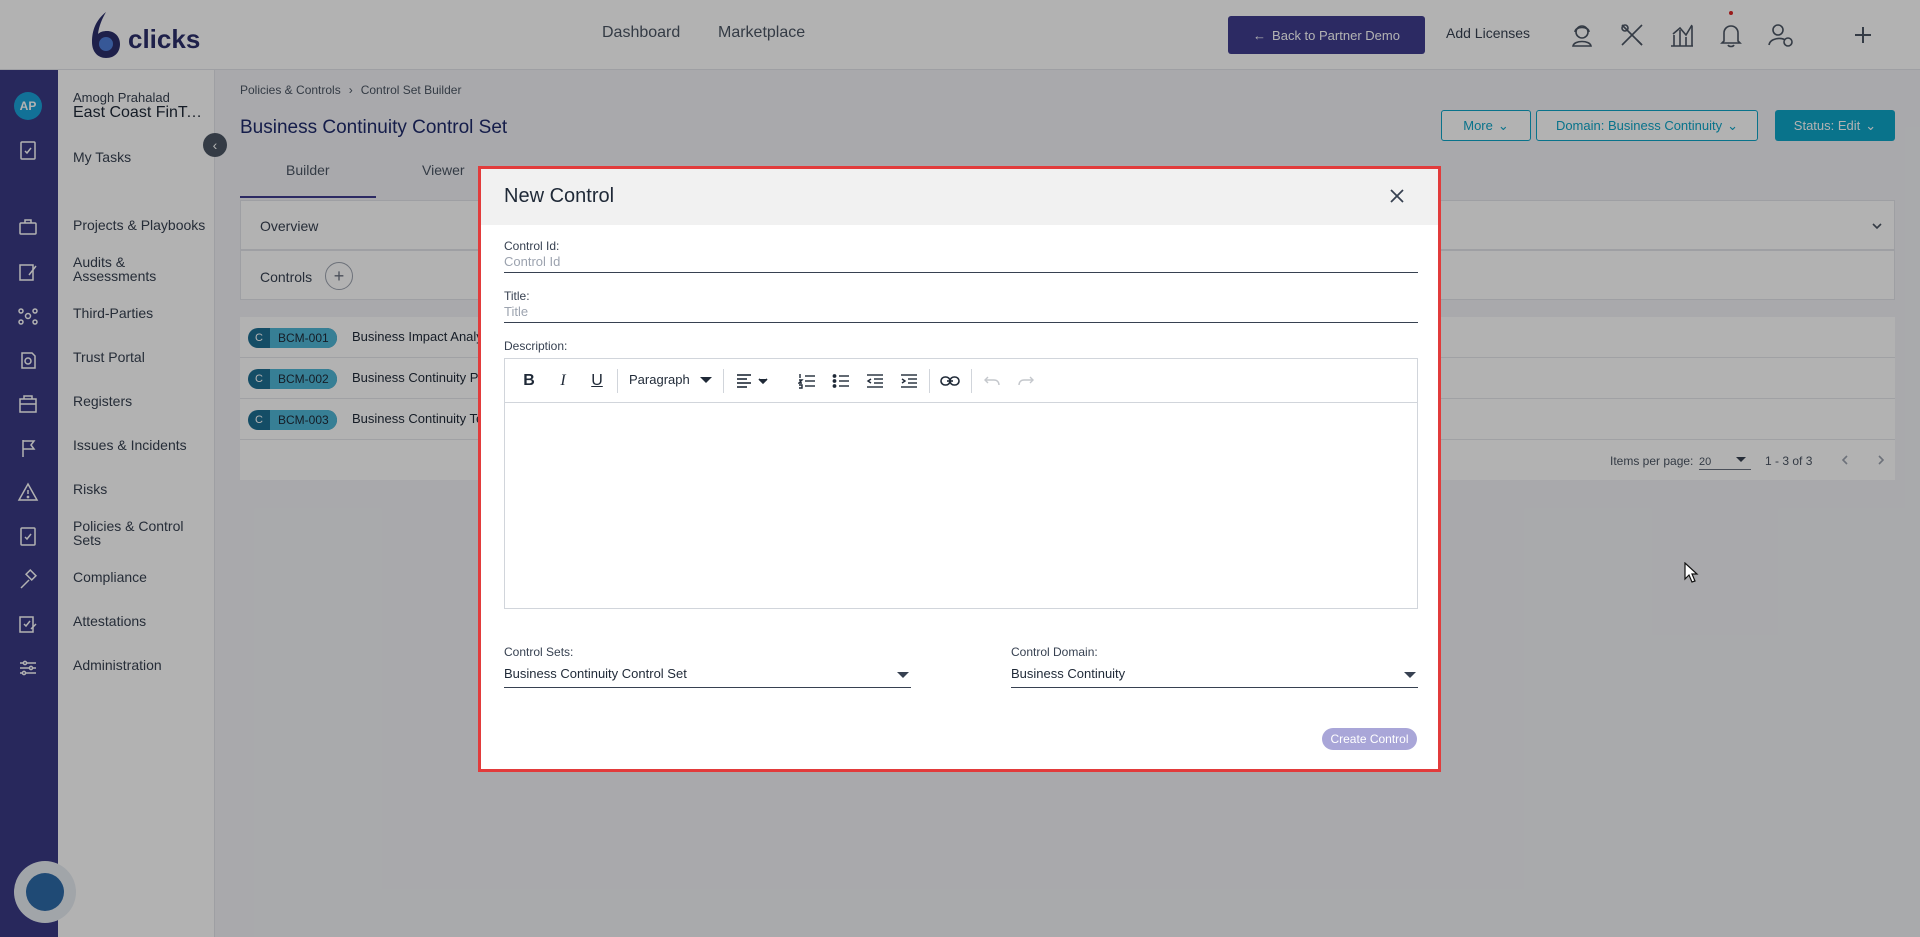 This screenshot has height=937, width=1920. I want to click on description-editor: B I U Paragraph, so click(961, 483).